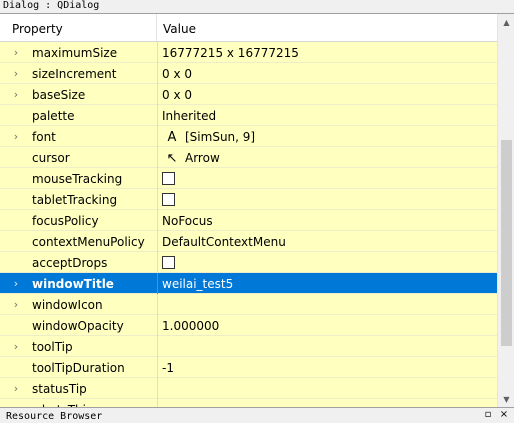 Image resolution: width=514 pixels, height=423 pixels. Describe the element at coordinates (52, 347) in the screenshot. I see `property-name: toolTip` at that location.